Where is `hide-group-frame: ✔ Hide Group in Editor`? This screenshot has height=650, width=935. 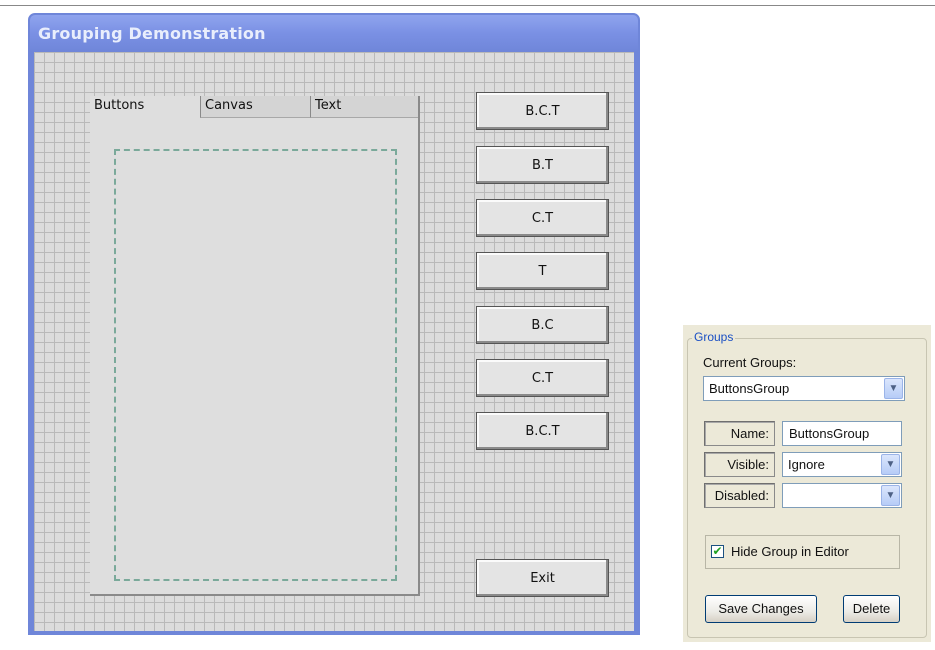 hide-group-frame: ✔ Hide Group in Editor is located at coordinates (802, 552).